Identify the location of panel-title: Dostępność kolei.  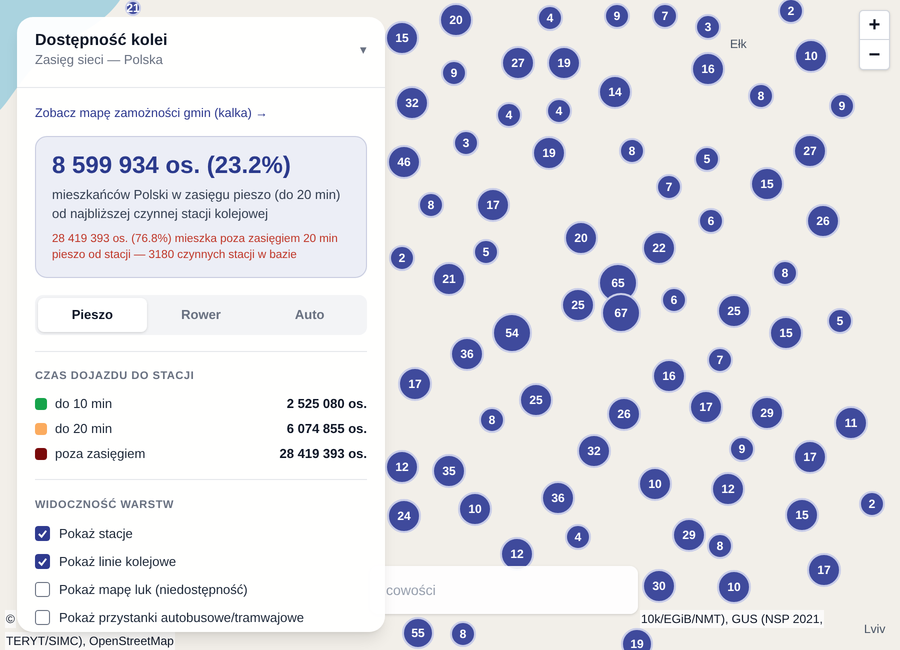
(101, 41).